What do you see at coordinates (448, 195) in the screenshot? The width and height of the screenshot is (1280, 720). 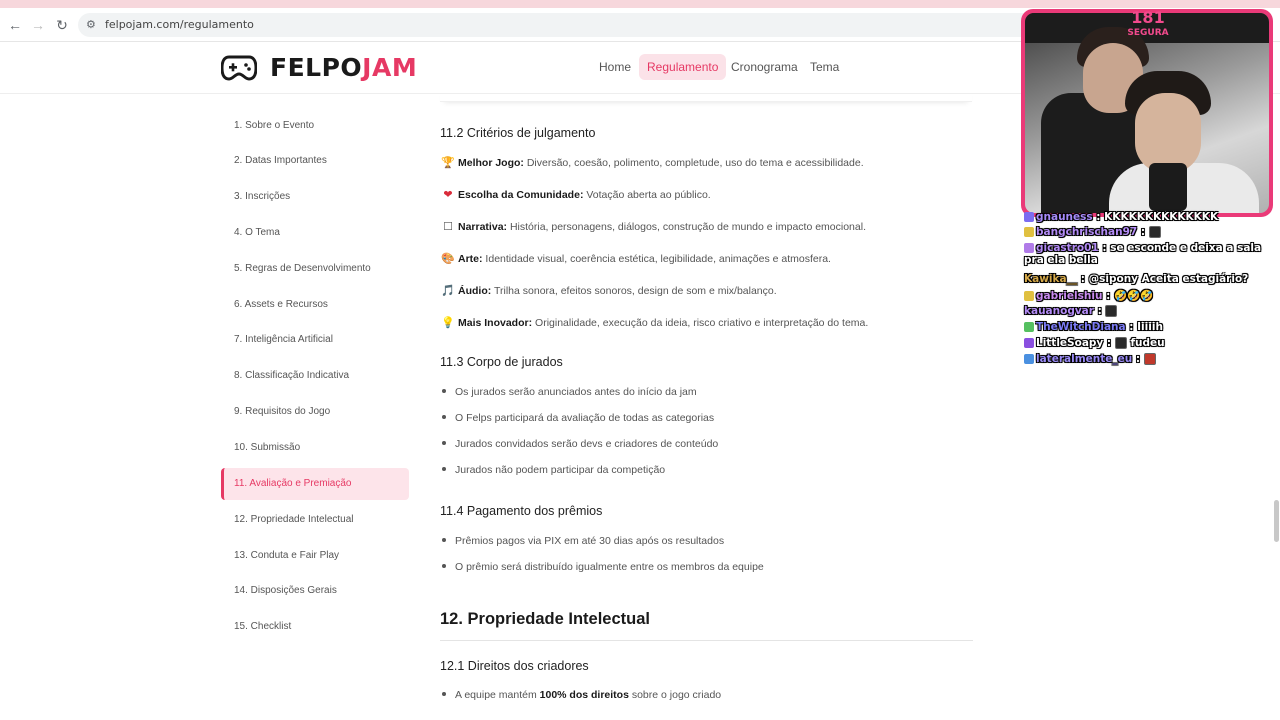 I see `heart-icon: ❤` at bounding box center [448, 195].